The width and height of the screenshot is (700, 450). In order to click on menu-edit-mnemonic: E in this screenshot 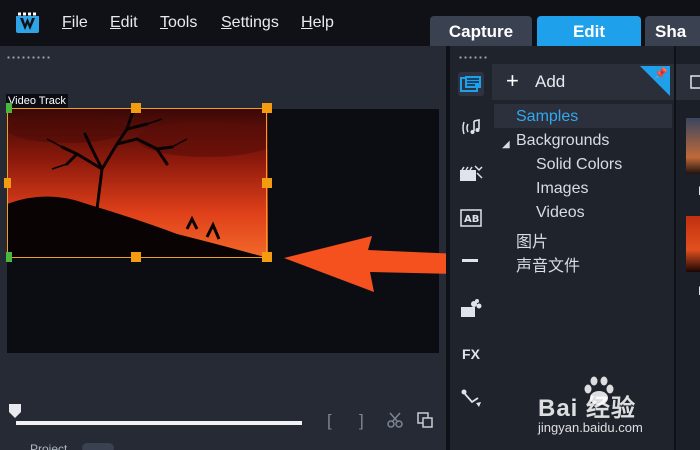, I will do `click(115, 22)`.